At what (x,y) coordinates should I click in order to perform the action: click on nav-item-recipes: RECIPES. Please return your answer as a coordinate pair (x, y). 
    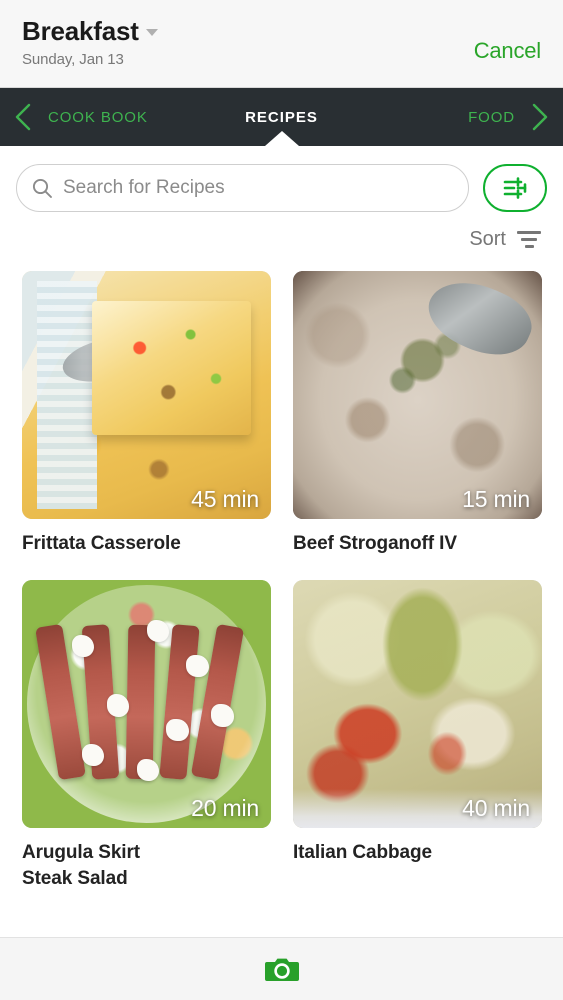
    Looking at the image, I should click on (281, 117).